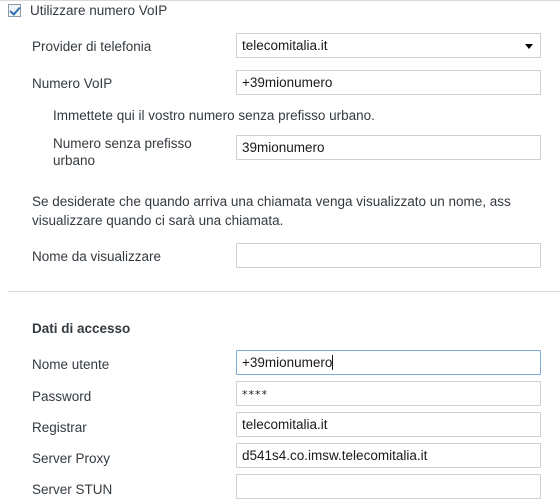 The image size is (560, 503). Describe the element at coordinates (284, 291) in the screenshot. I see `section-divider` at that location.